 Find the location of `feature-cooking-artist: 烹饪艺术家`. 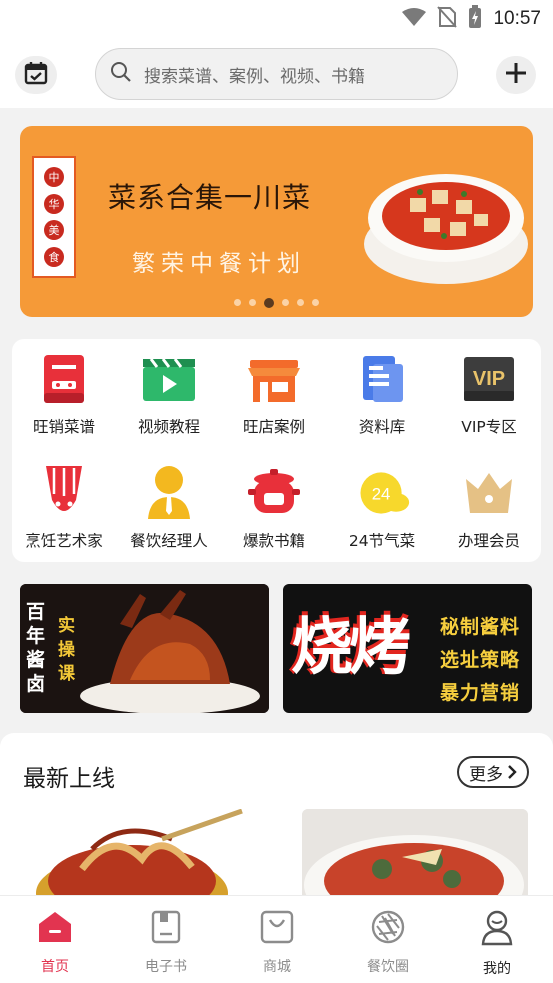

feature-cooking-artist: 烹饪艺术家 is located at coordinates (64, 508).